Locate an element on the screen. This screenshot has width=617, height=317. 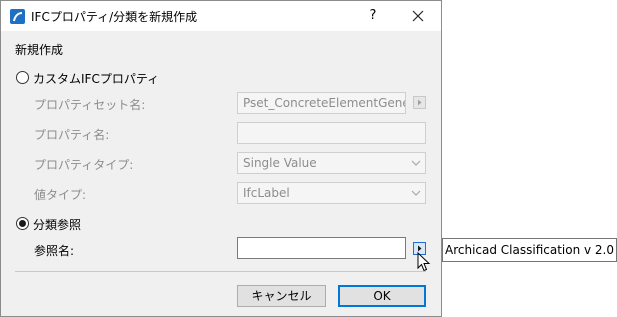
close-button is located at coordinates (418, 16).